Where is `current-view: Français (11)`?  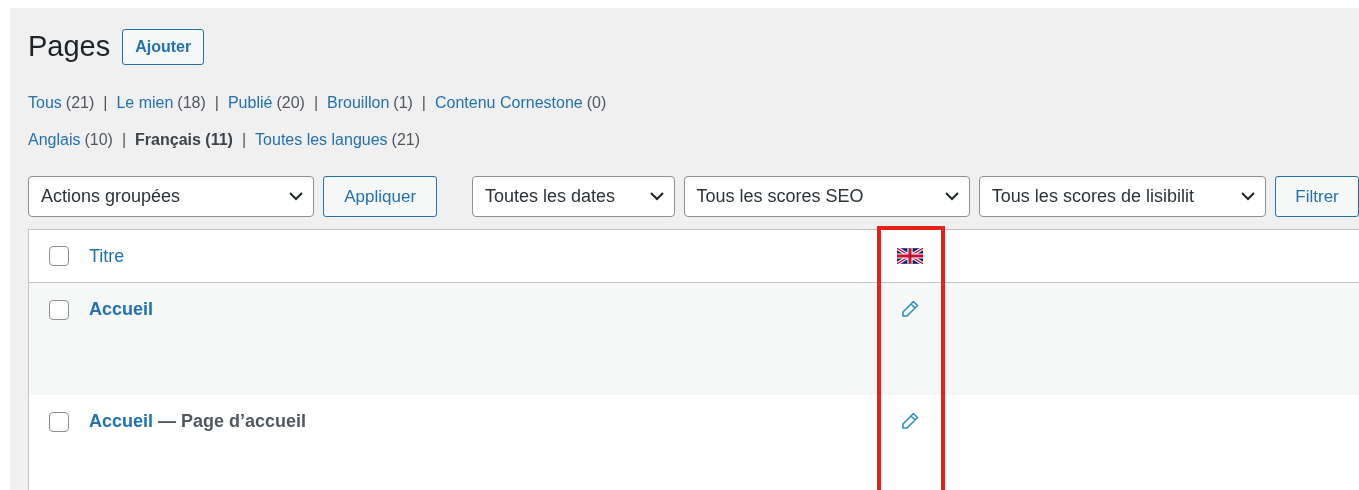 current-view: Français (11) is located at coordinates (184, 140).